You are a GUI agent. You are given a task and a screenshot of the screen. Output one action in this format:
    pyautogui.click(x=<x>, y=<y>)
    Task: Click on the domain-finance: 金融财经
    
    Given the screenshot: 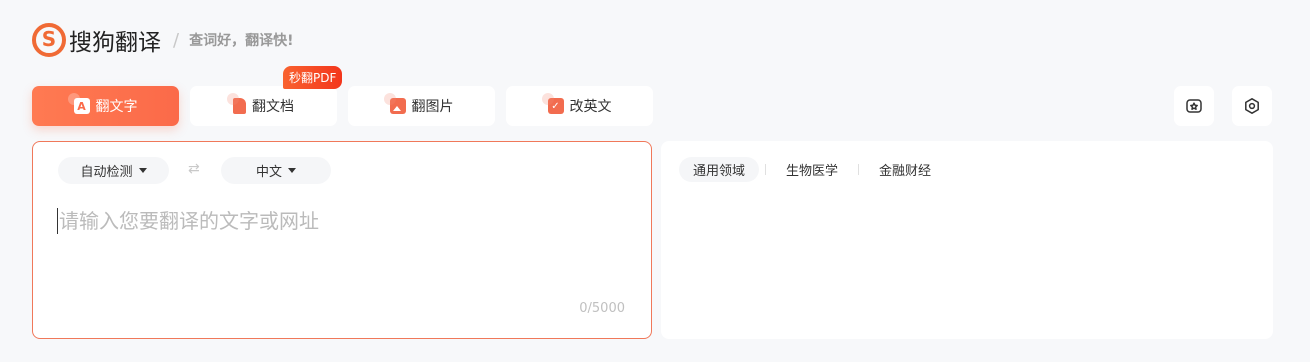 What is the action you would take?
    pyautogui.click(x=905, y=169)
    